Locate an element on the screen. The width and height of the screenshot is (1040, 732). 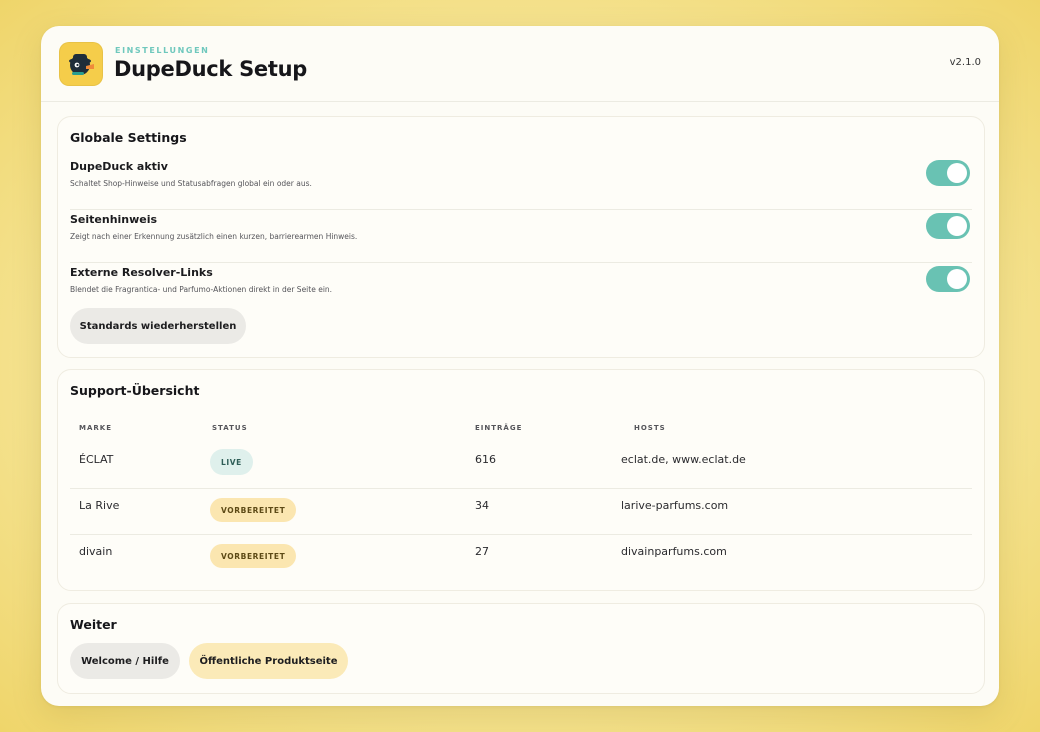
entries-cell: 616 is located at coordinates (485, 459).